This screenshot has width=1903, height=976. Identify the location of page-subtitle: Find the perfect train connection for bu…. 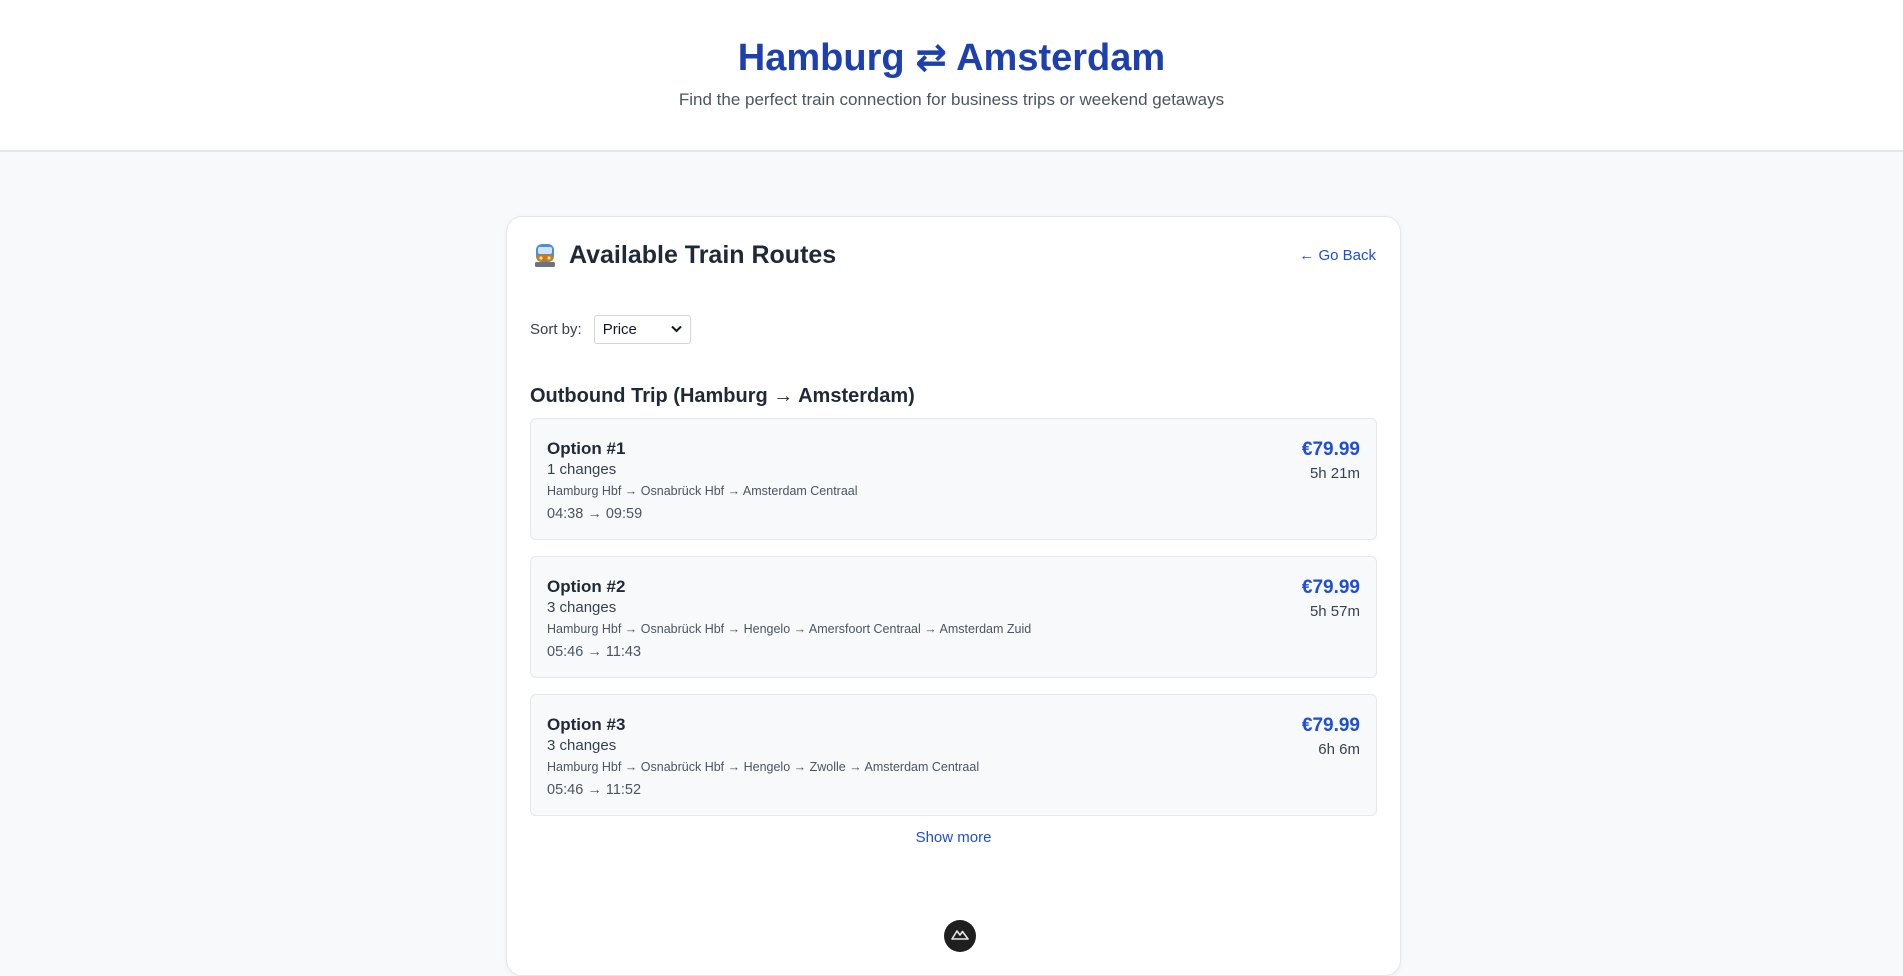
(951, 99).